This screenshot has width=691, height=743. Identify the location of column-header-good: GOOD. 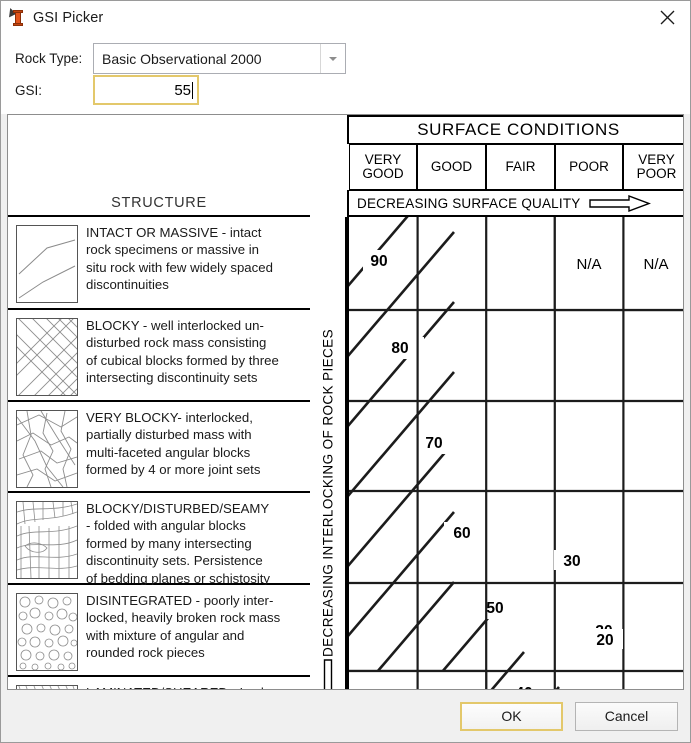
(451, 167).